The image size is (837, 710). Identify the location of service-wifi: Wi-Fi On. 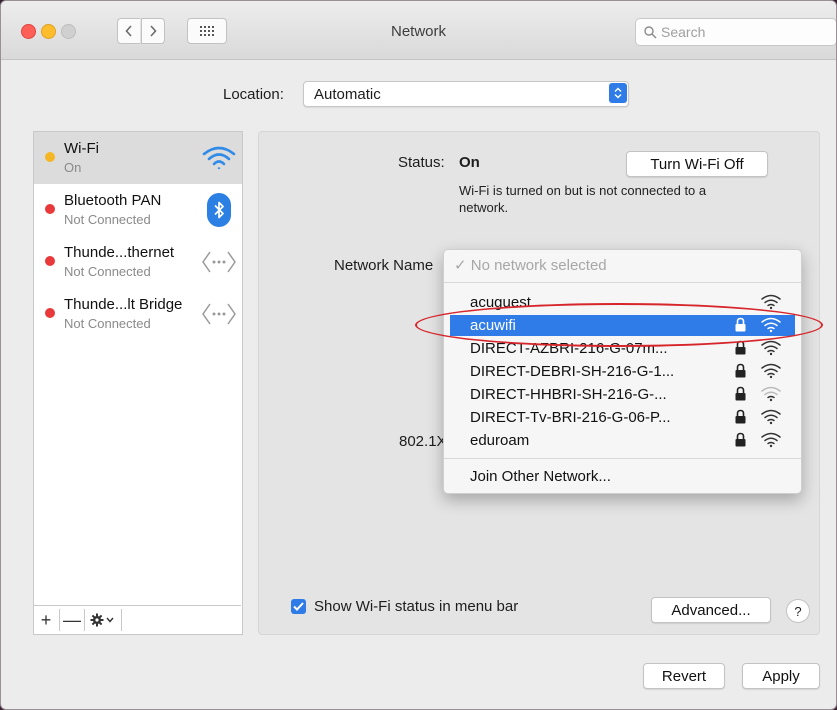
(138, 158).